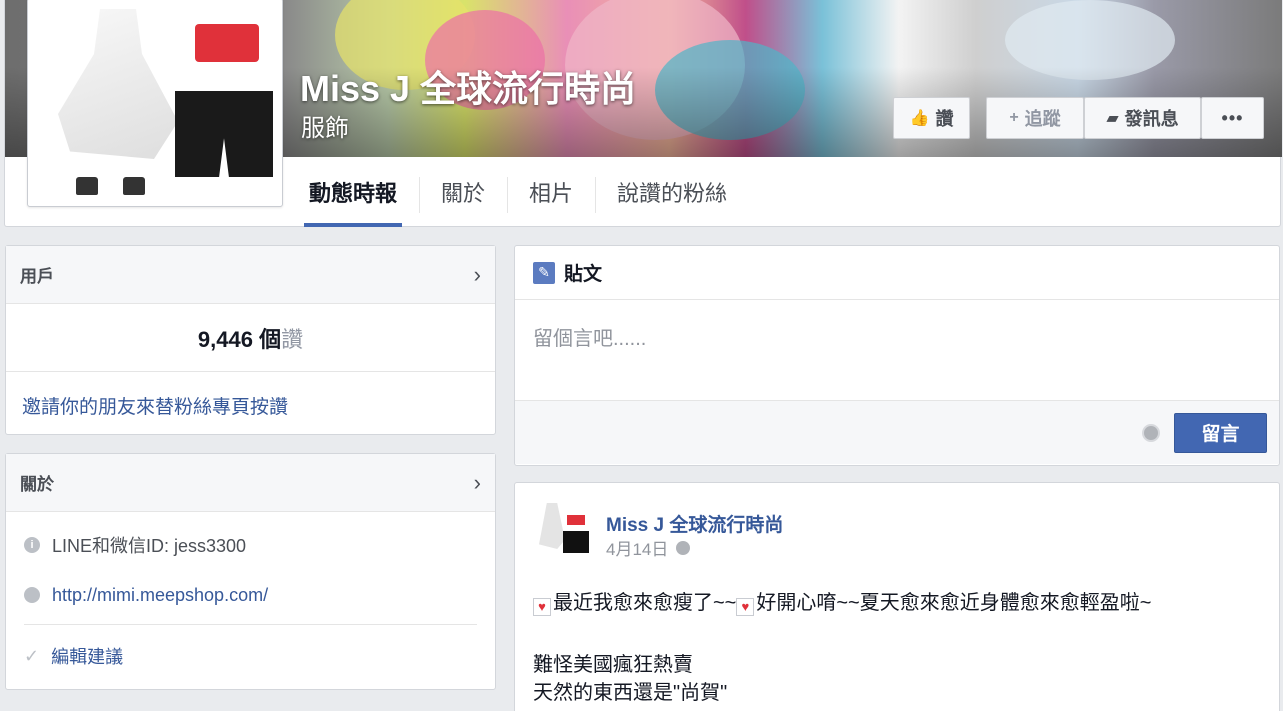 This screenshot has width=1283, height=711. What do you see at coordinates (897, 432) in the screenshot?
I see `composer-footer: 留言` at bounding box center [897, 432].